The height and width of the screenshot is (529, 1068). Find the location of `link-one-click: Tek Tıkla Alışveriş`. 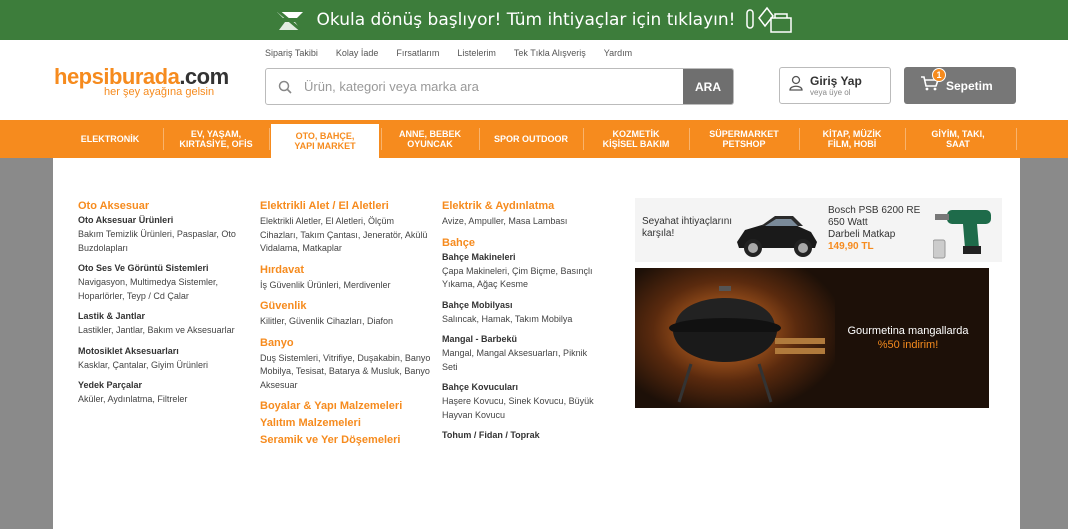

link-one-click: Tek Tıkla Alışveriş is located at coordinates (550, 53).